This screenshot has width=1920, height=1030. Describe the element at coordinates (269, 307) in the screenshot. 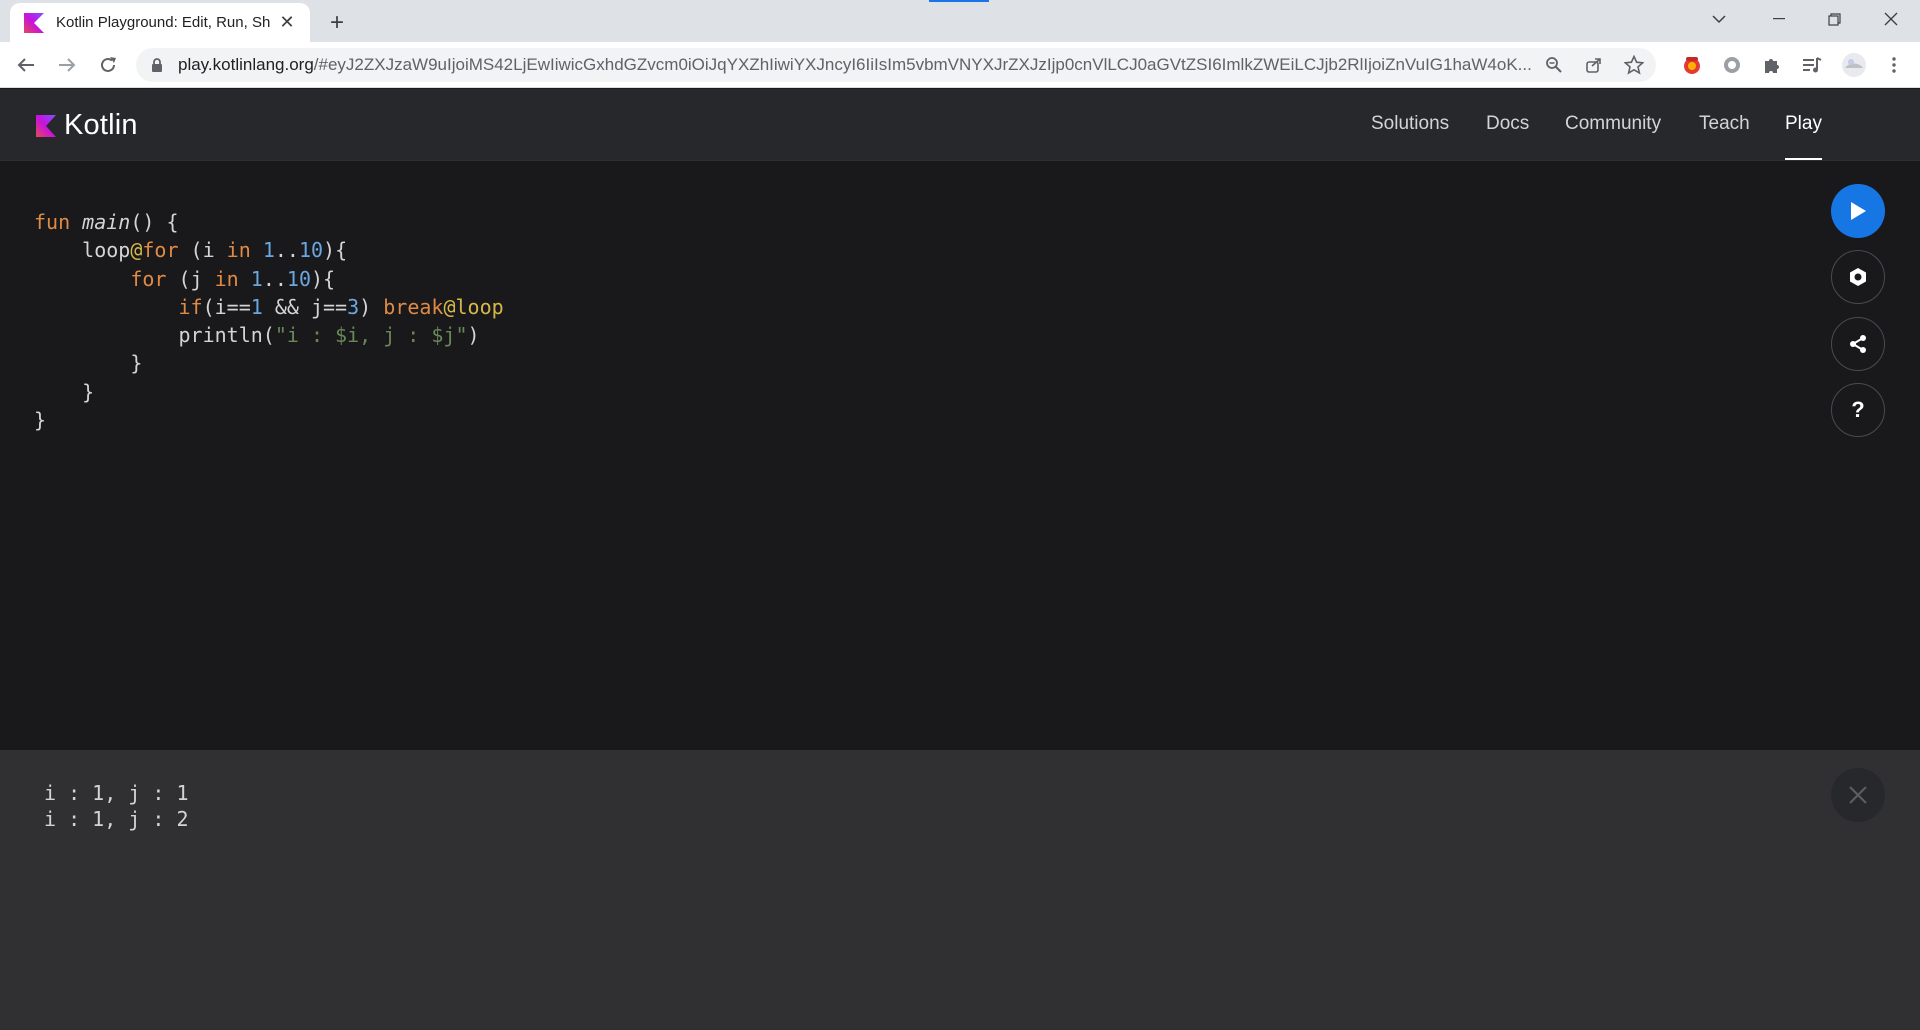

I see `code-line: if(i==1 && j==3) break@loop` at that location.